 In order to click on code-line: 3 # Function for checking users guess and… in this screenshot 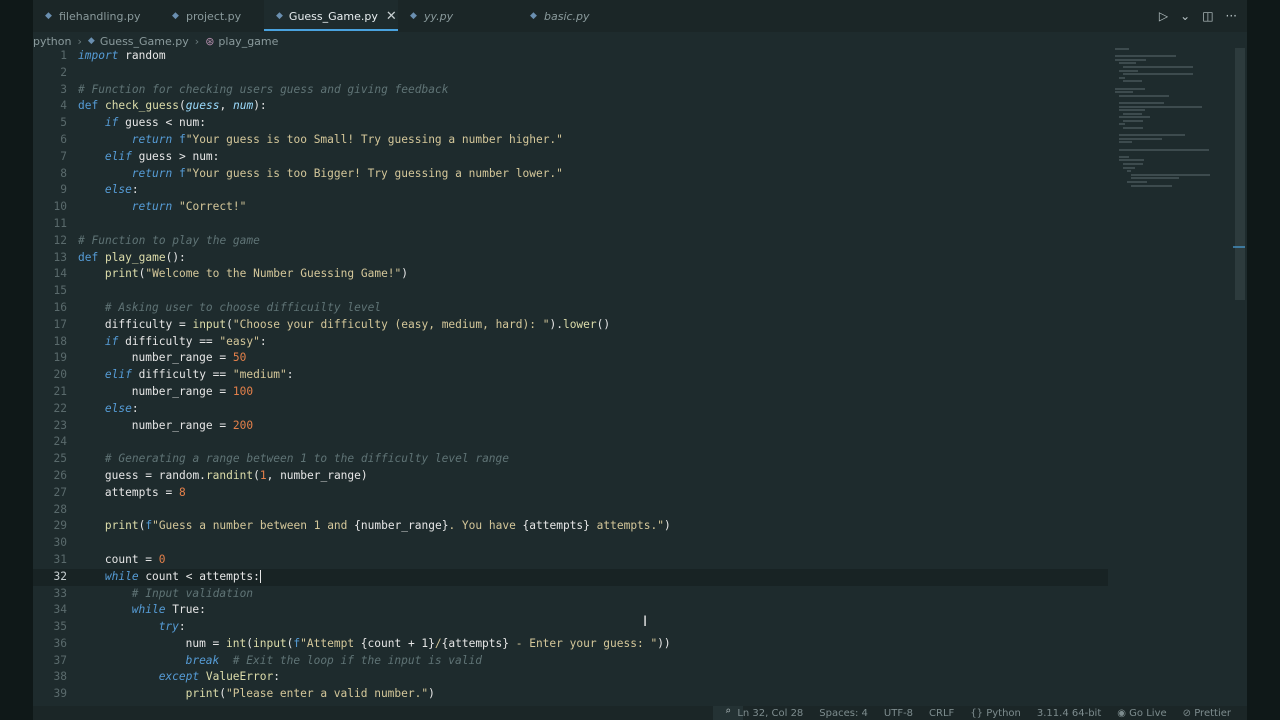, I will do `click(570, 90)`.